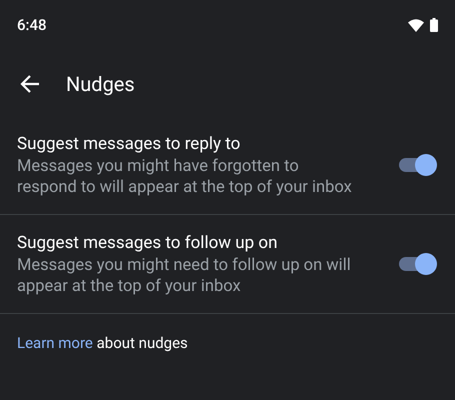 This screenshot has height=400, width=455. Describe the element at coordinates (32, 25) in the screenshot. I see `status-time: 6:48` at that location.